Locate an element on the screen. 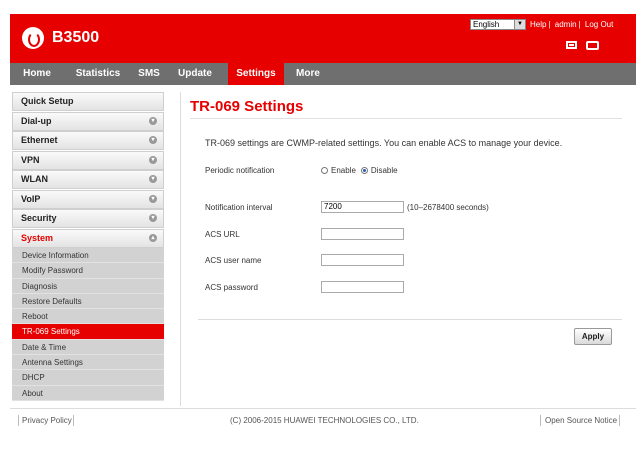 This screenshot has height=451, width=640. open-source-notice-link: Open Source Notice is located at coordinates (581, 420).